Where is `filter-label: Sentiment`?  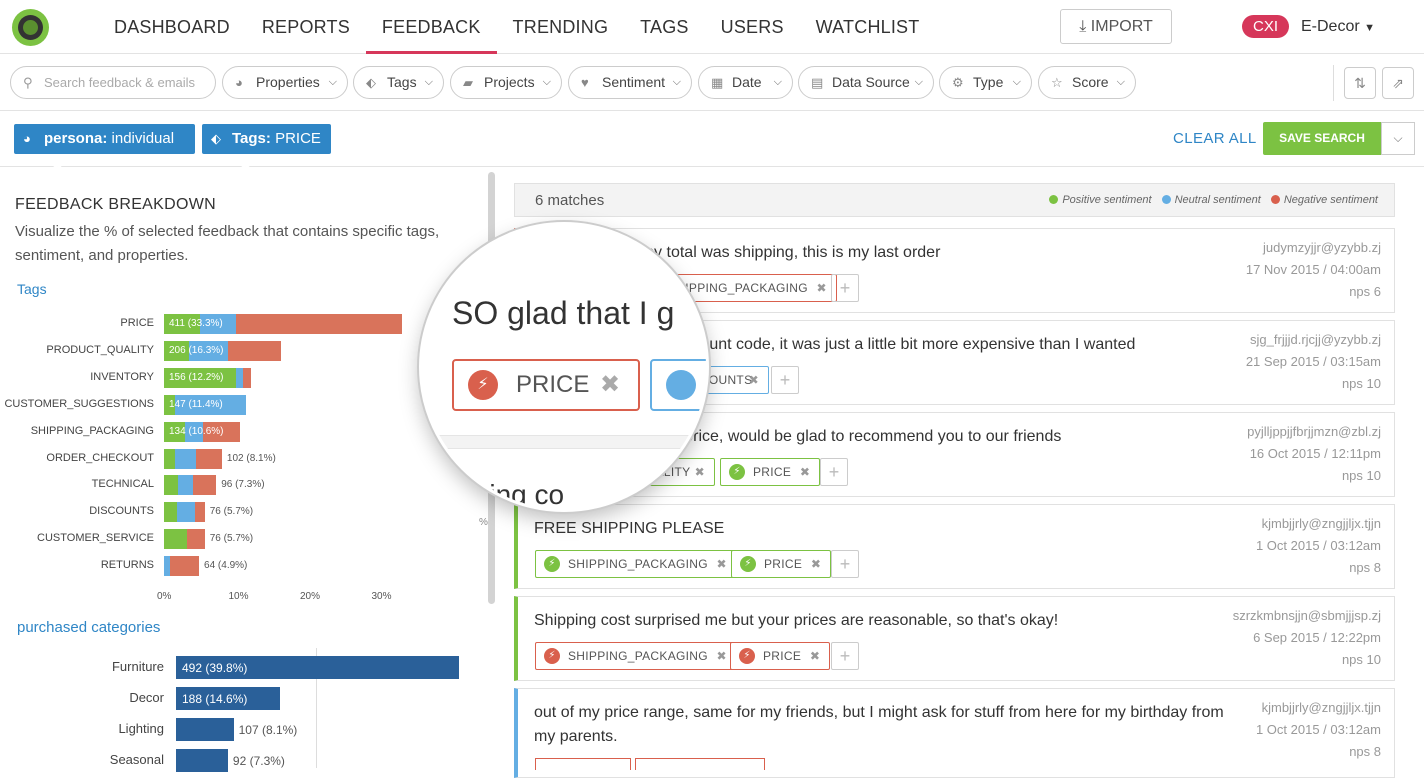 filter-label: Sentiment is located at coordinates (634, 82).